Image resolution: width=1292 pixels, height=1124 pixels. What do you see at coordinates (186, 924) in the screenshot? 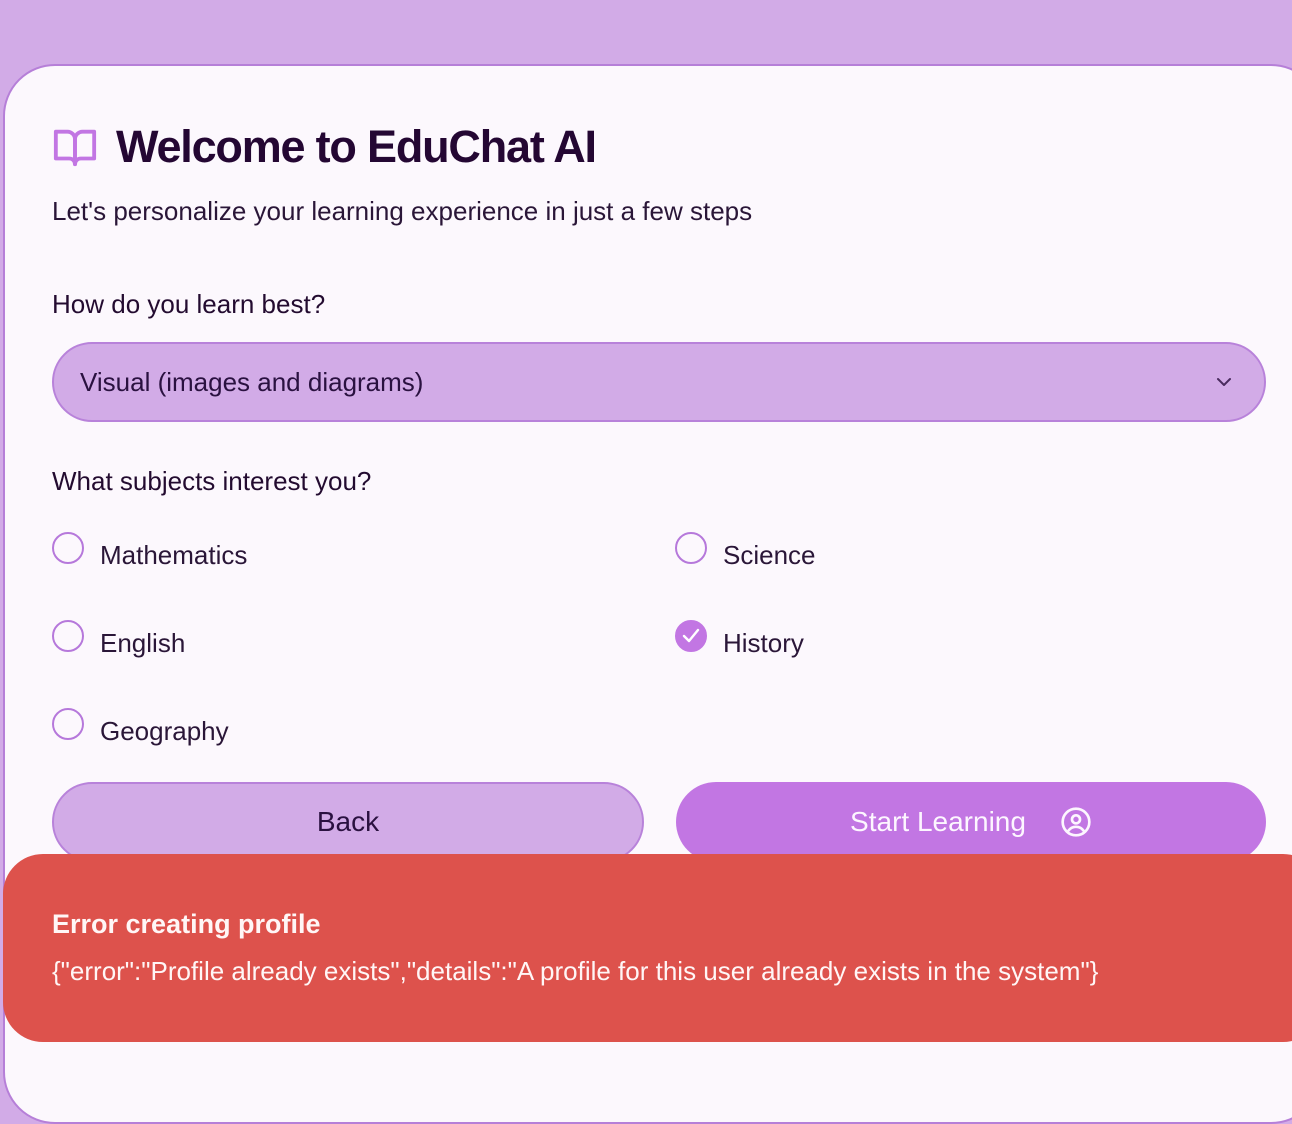
I see `toast-title: Error creating profile` at bounding box center [186, 924].